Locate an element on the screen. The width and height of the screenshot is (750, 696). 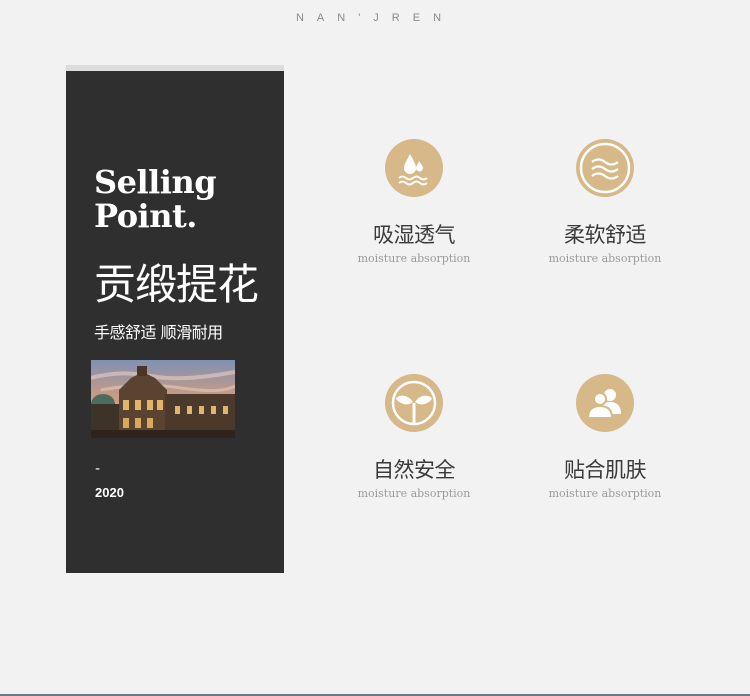
brand-name: NAN'JREN is located at coordinates (375, 18).